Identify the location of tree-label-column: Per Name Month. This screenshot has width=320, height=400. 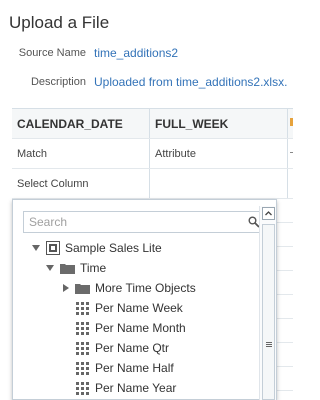
(140, 328).